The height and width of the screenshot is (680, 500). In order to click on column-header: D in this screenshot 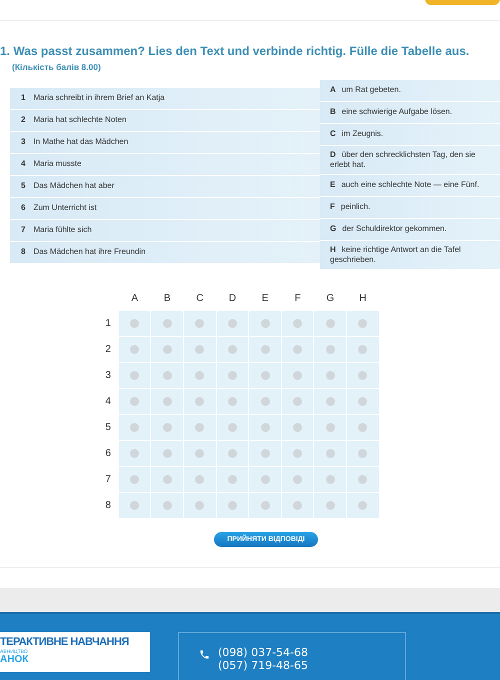, I will do `click(232, 300)`.